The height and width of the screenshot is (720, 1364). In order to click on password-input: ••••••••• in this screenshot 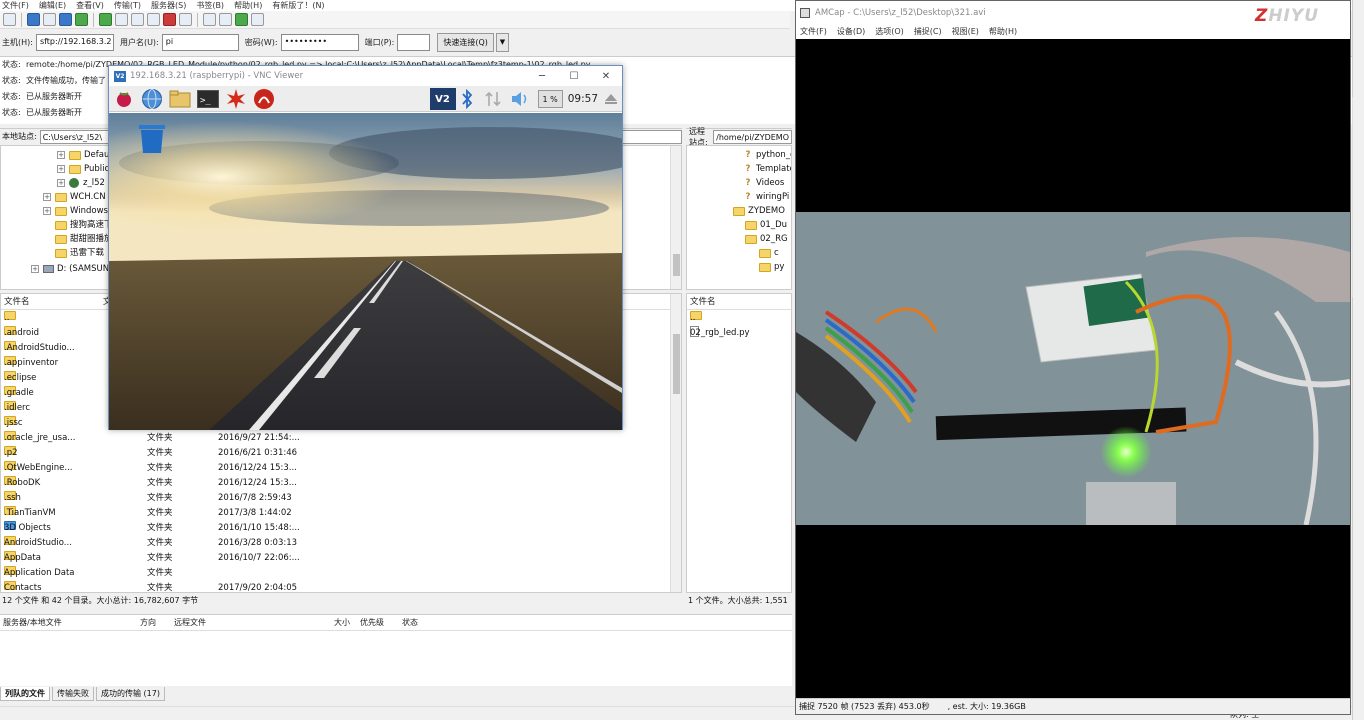, I will do `click(319, 42)`.